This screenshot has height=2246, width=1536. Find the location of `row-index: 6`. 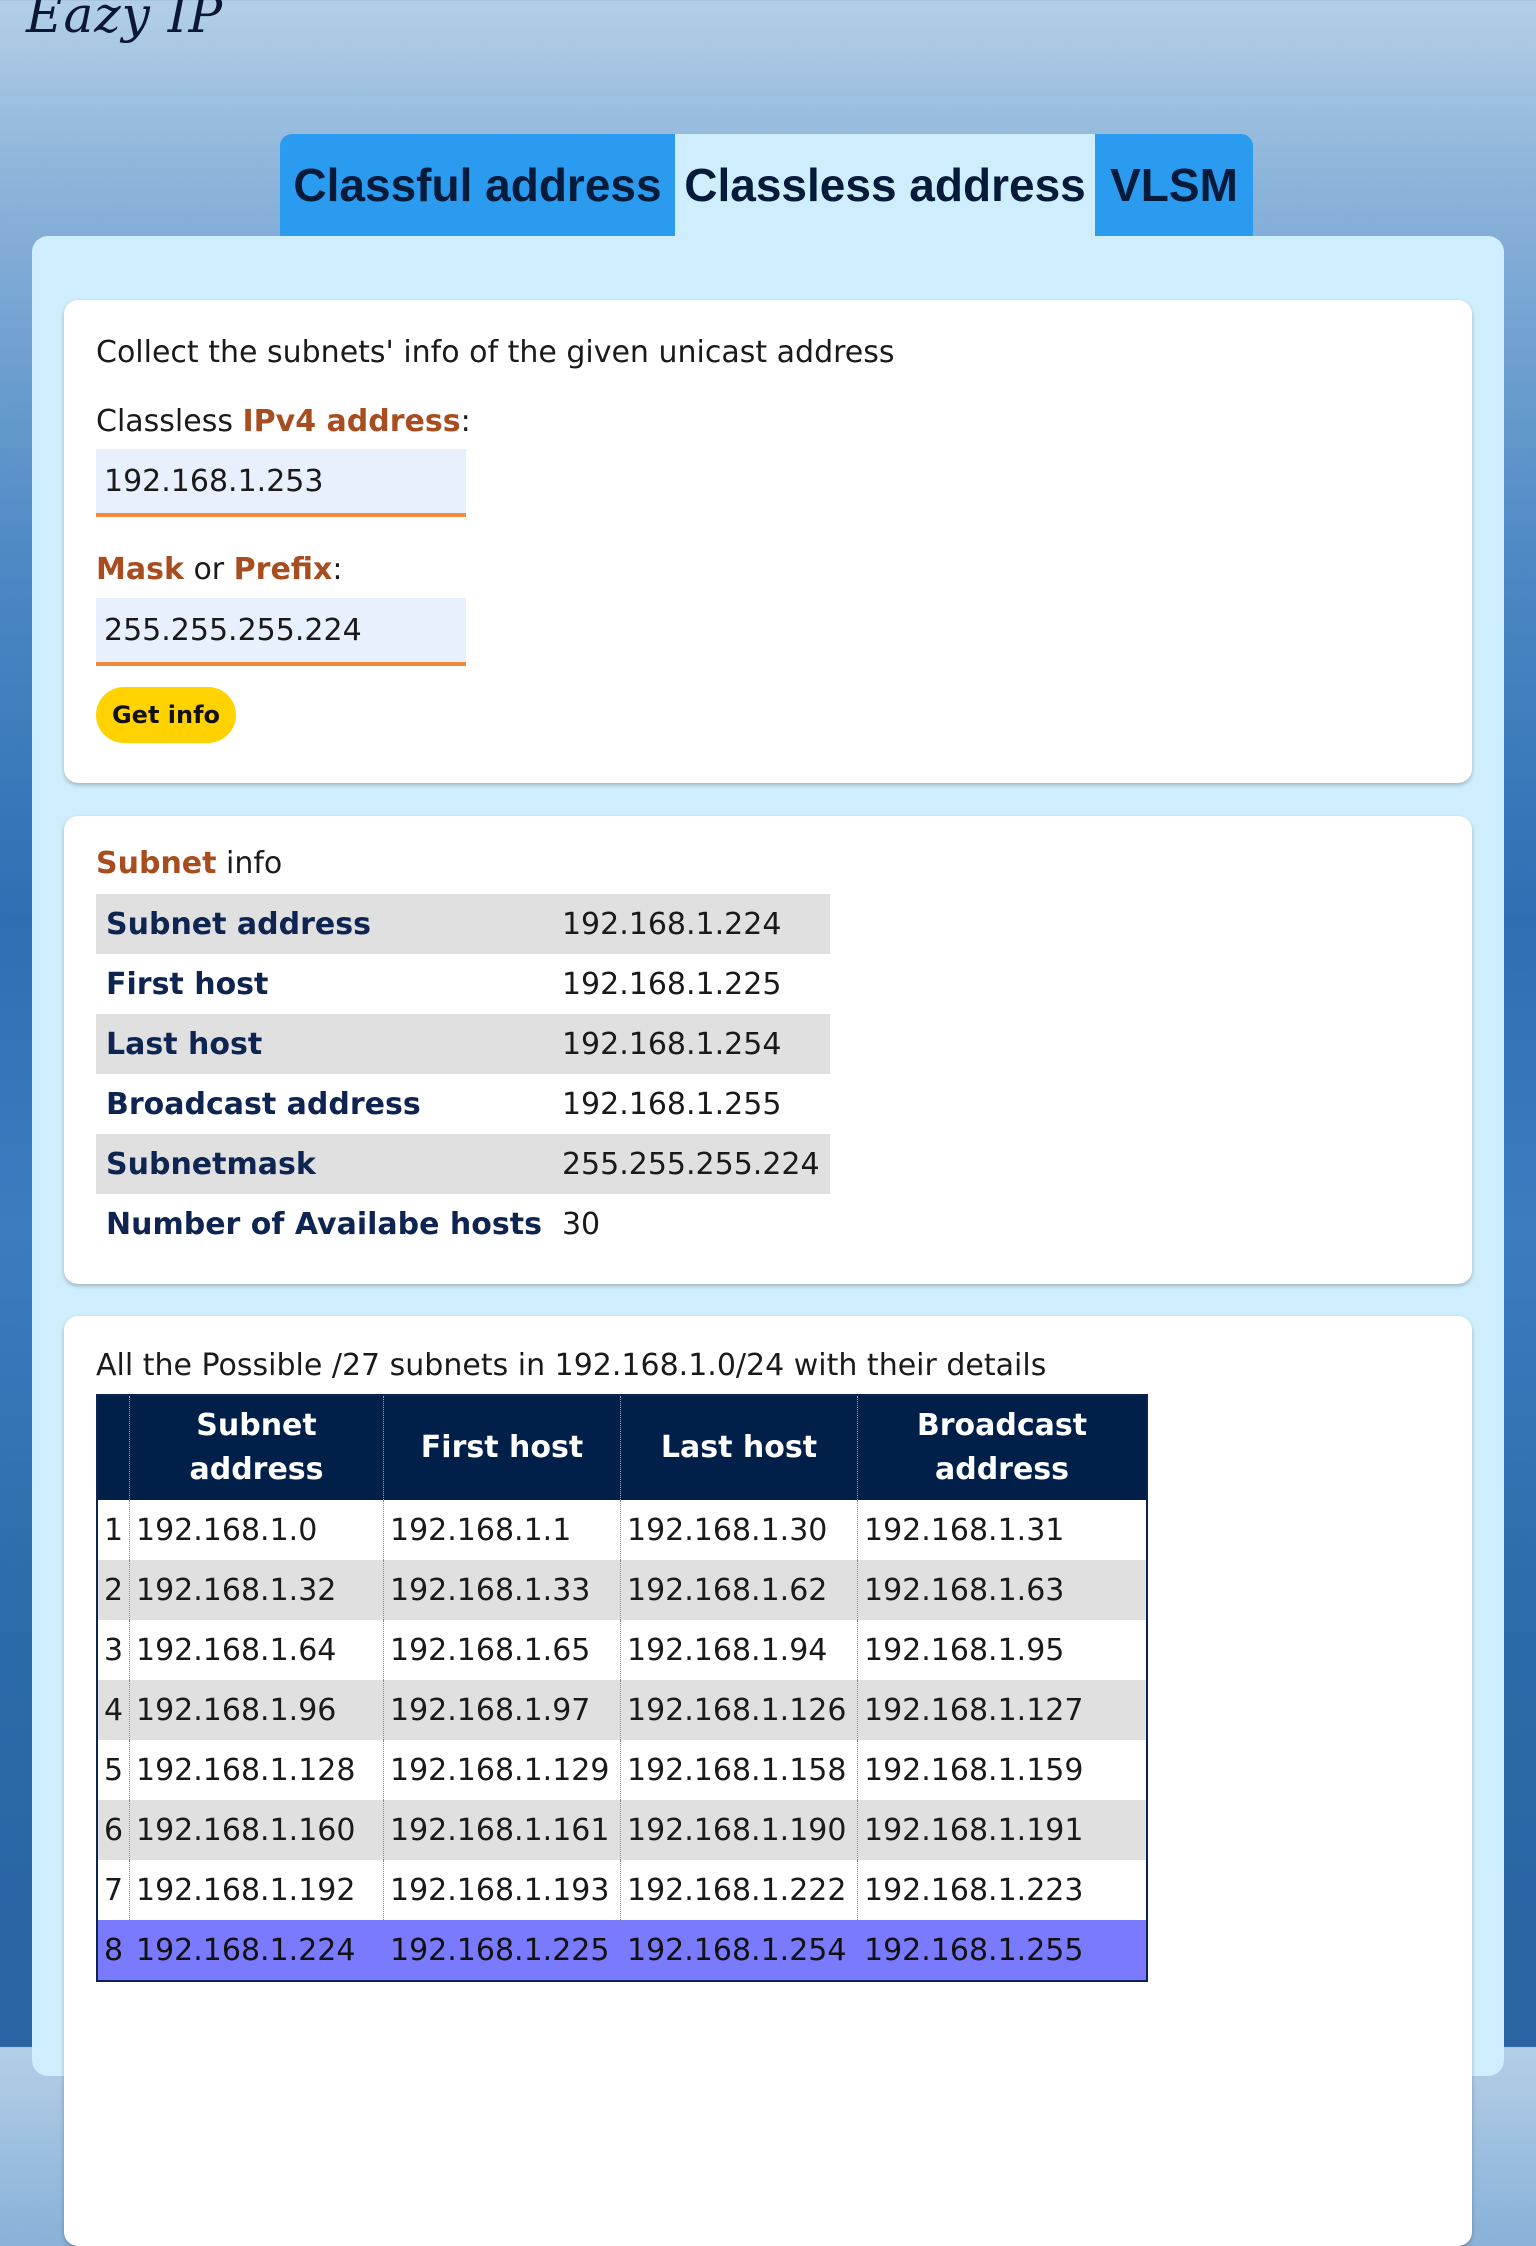

row-index: 6 is located at coordinates (113, 1830).